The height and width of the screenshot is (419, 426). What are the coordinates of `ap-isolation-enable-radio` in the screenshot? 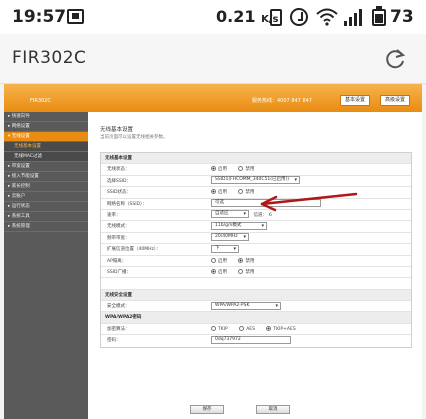 It's located at (213, 260).